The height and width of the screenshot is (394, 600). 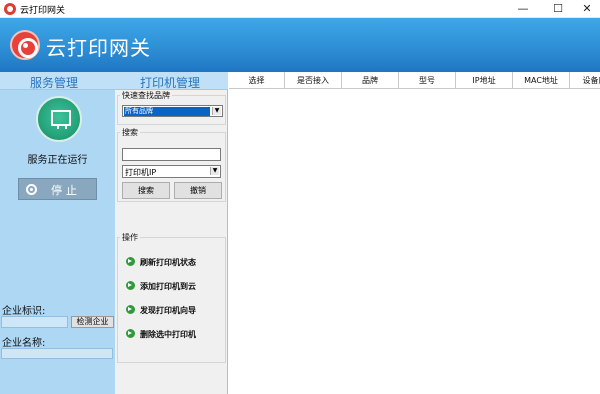 What do you see at coordinates (10, 9) in the screenshot?
I see `app-icon` at bounding box center [10, 9].